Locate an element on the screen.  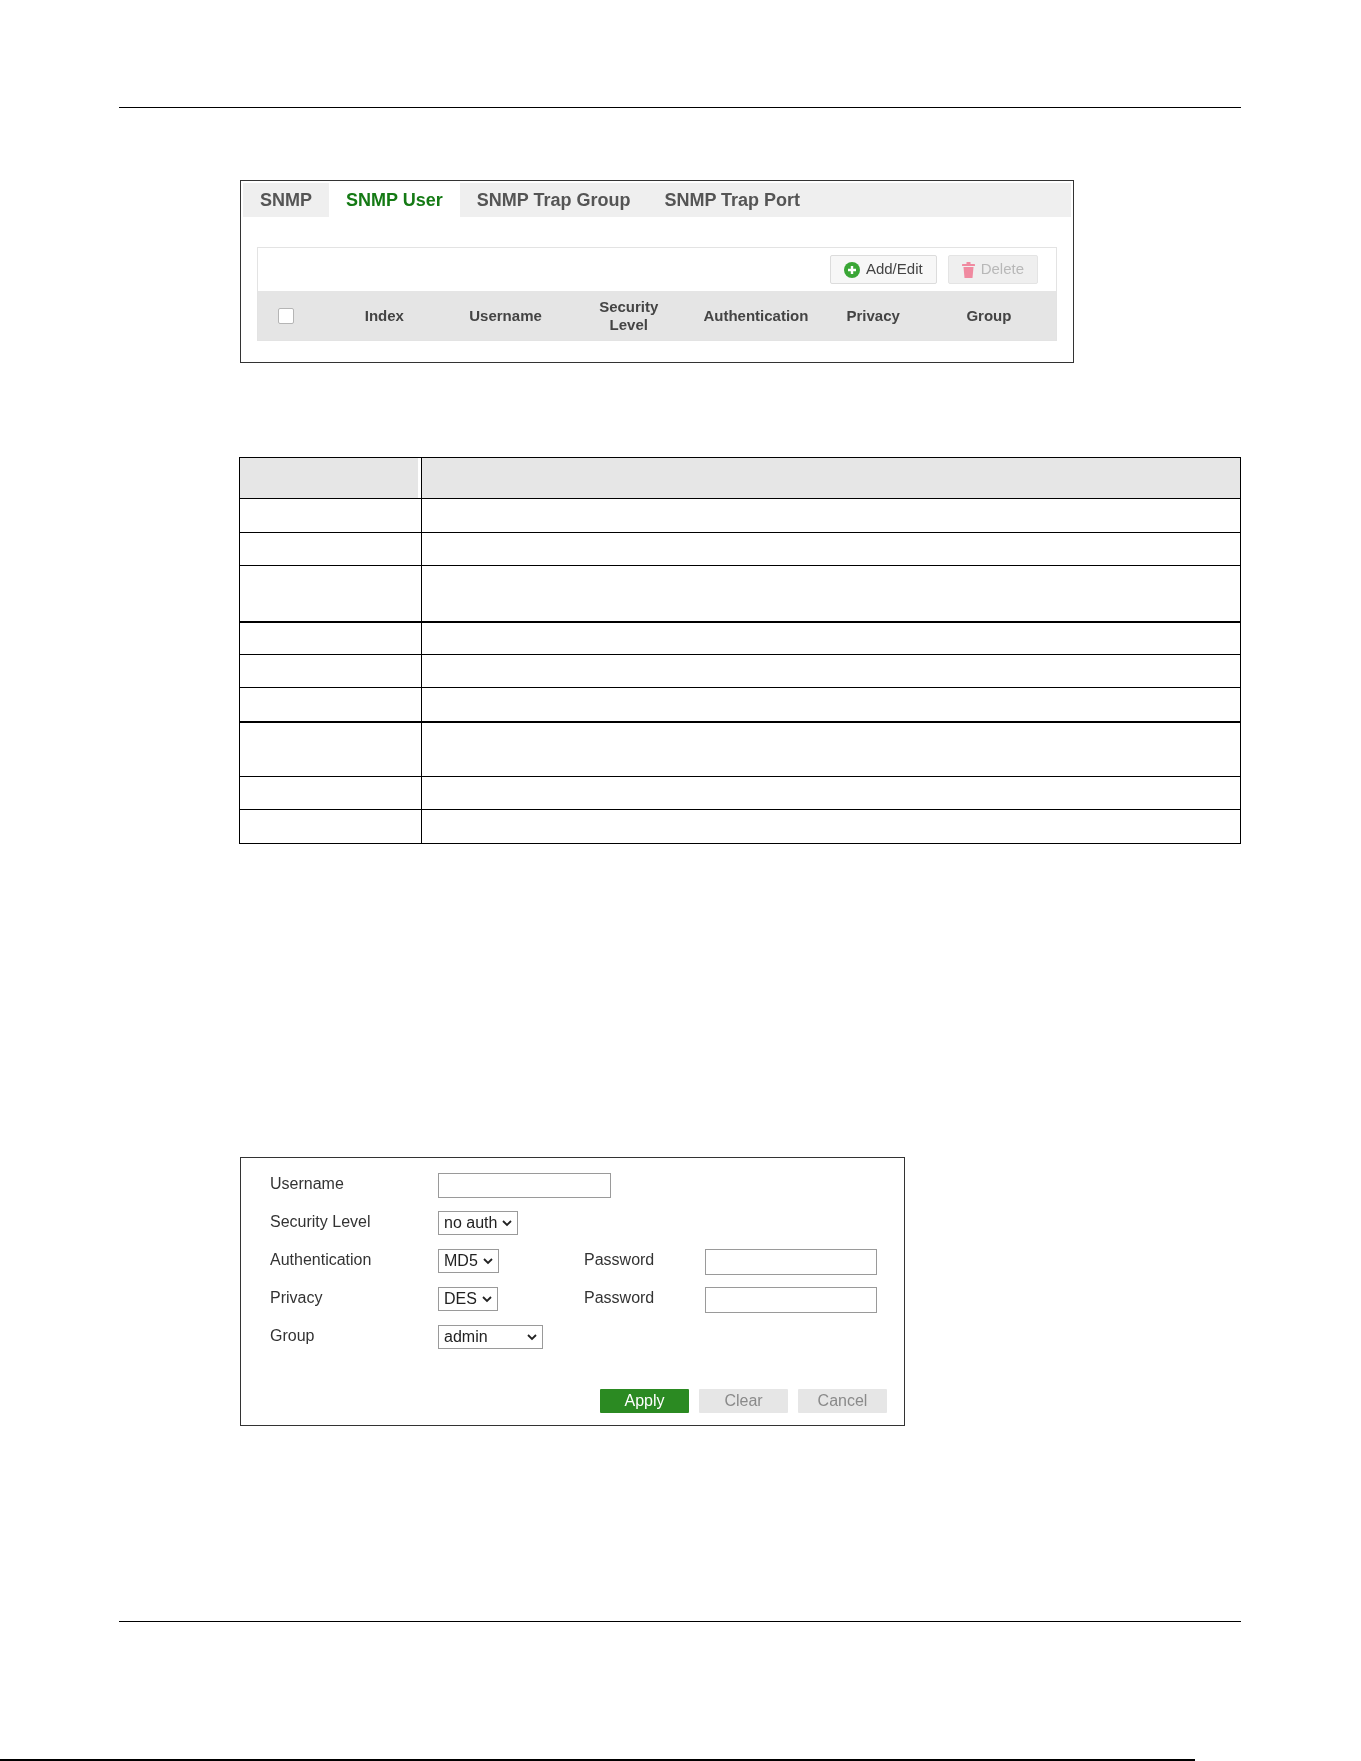
column-header: Group is located at coordinates (989, 315).